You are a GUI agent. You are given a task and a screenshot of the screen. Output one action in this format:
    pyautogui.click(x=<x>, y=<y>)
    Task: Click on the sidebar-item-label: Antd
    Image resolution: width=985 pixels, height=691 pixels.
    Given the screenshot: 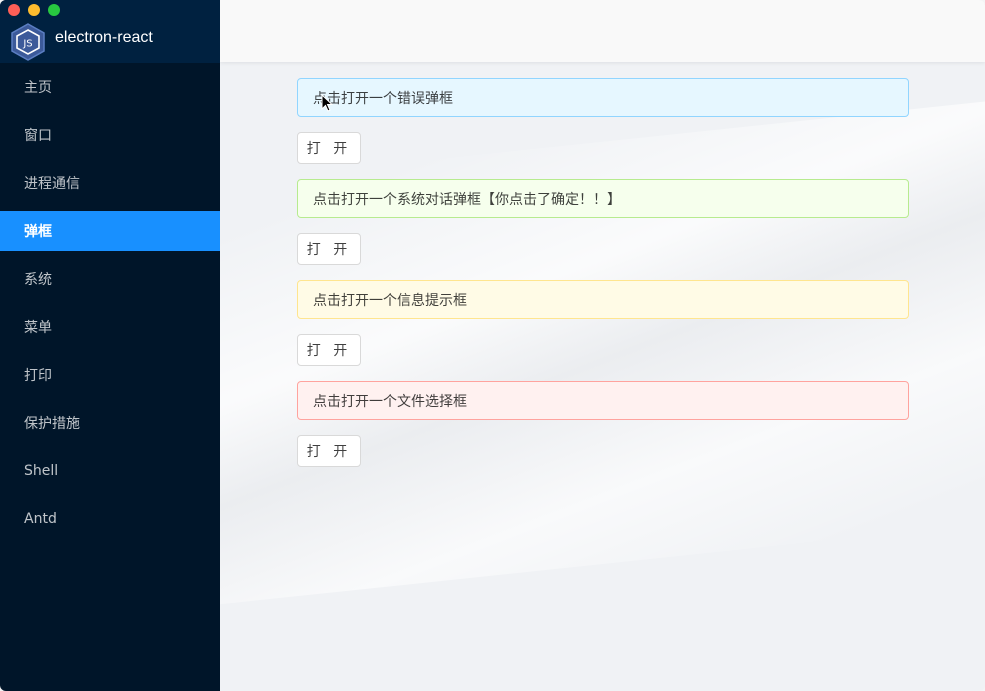 What is the action you would take?
    pyautogui.click(x=40, y=519)
    